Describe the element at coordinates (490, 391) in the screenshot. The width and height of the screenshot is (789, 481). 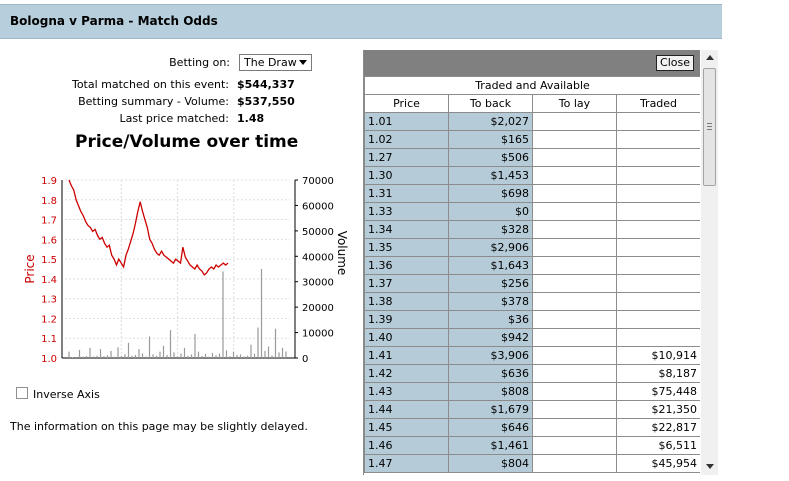
I see `to-back-cell: $808` at that location.